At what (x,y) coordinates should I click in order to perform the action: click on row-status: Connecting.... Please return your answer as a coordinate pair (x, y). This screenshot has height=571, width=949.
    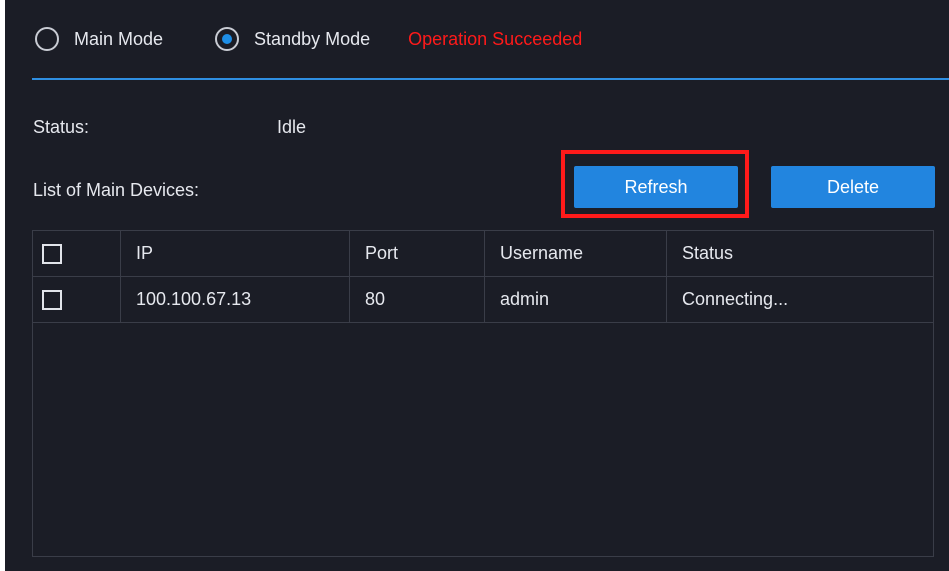
    Looking at the image, I should click on (735, 299).